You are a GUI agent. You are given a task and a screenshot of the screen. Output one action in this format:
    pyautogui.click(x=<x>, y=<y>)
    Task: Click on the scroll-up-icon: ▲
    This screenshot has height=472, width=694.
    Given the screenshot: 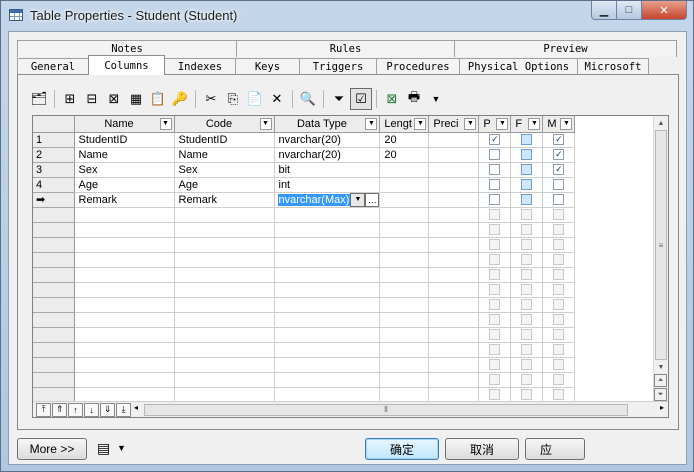 What is the action you would take?
    pyautogui.click(x=661, y=123)
    